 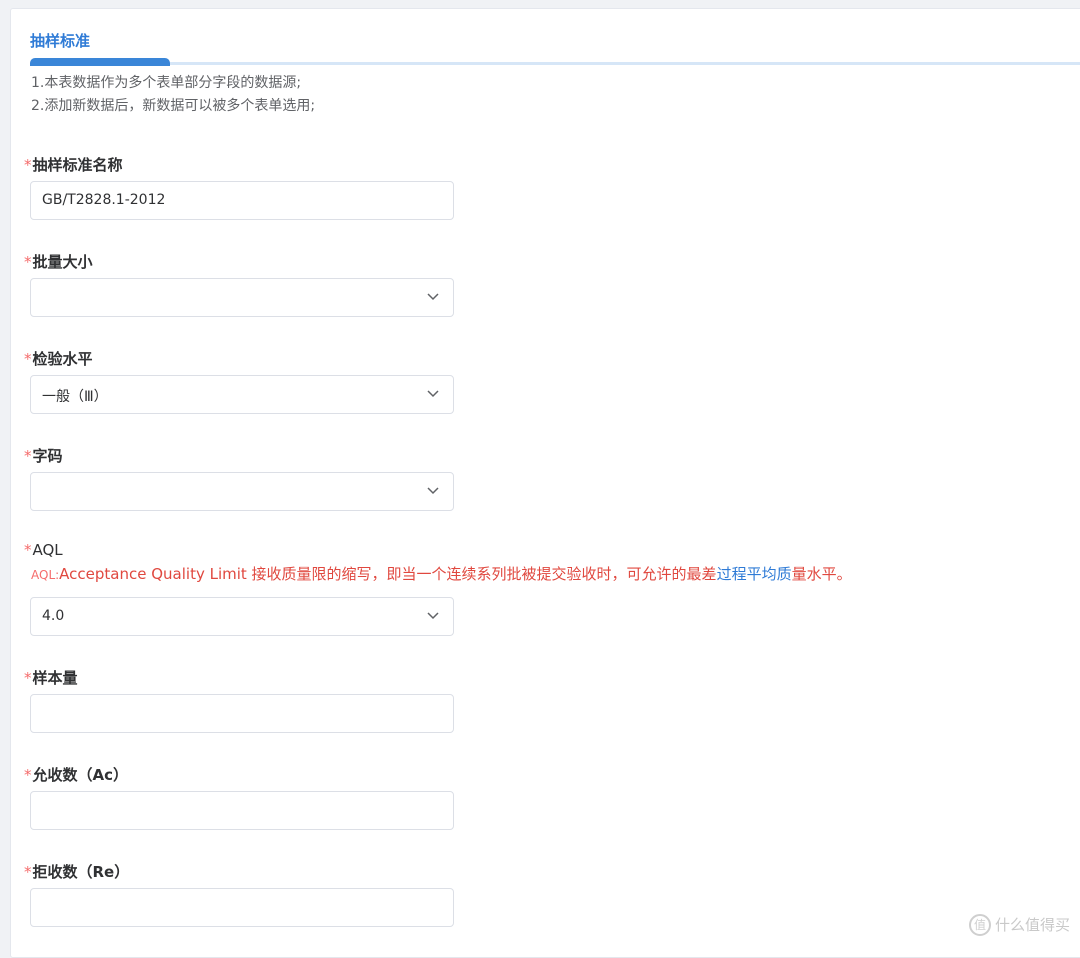 I want to click on sample-size-label-text: 样本量, so click(x=55, y=678).